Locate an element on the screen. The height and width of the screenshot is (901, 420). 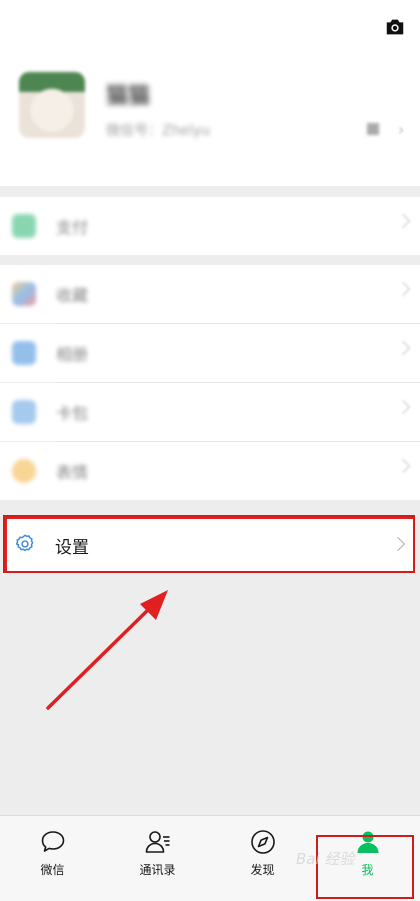
tab-label: 发现 is located at coordinates (262, 870).